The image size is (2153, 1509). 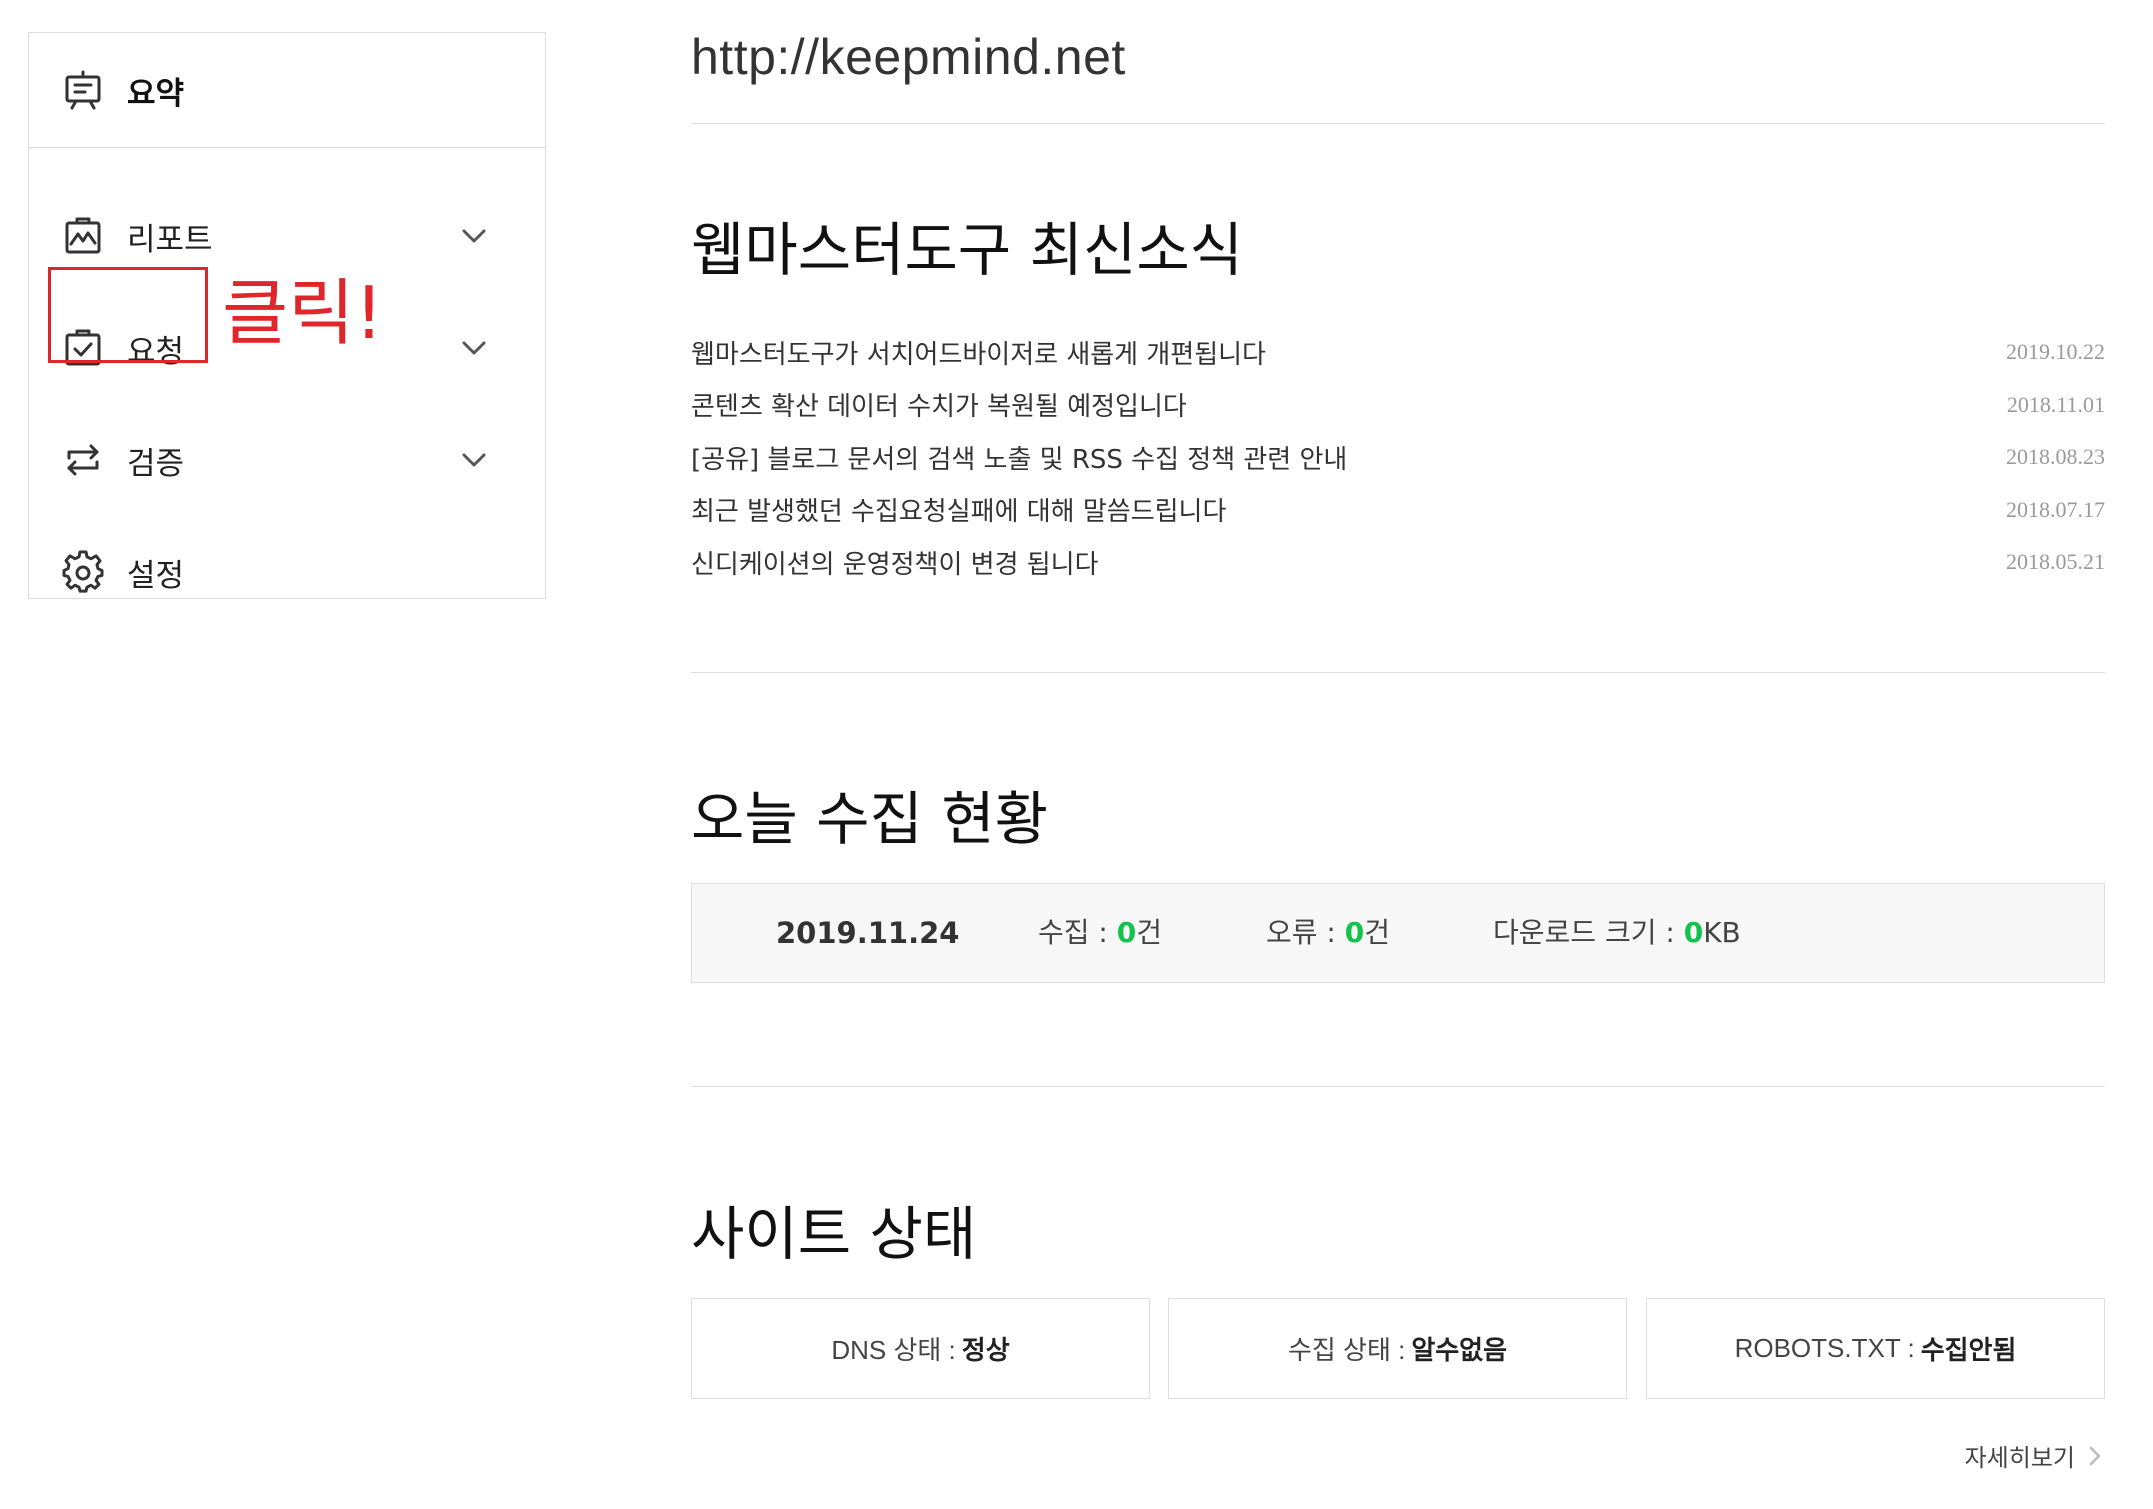 I want to click on chevron-right-icon, so click(x=2095, y=1455).